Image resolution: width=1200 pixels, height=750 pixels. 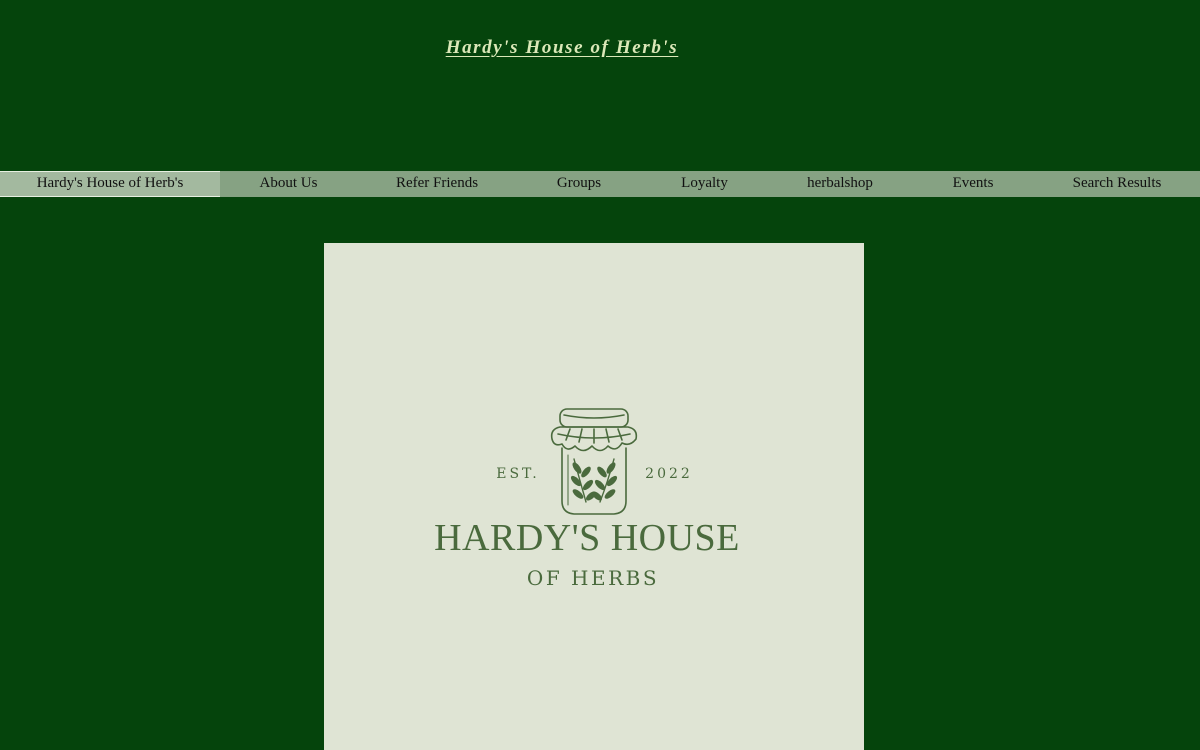 What do you see at coordinates (669, 474) in the screenshot?
I see `logo-year: 2022` at bounding box center [669, 474].